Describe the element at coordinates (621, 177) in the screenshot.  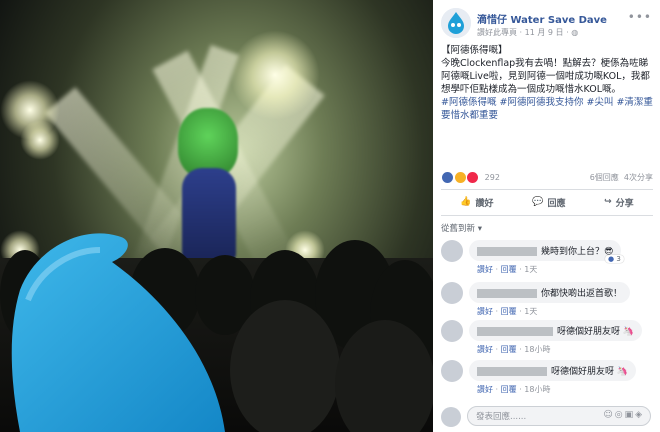
I see `comment-share-counts: 6個回應 4次分享` at that location.